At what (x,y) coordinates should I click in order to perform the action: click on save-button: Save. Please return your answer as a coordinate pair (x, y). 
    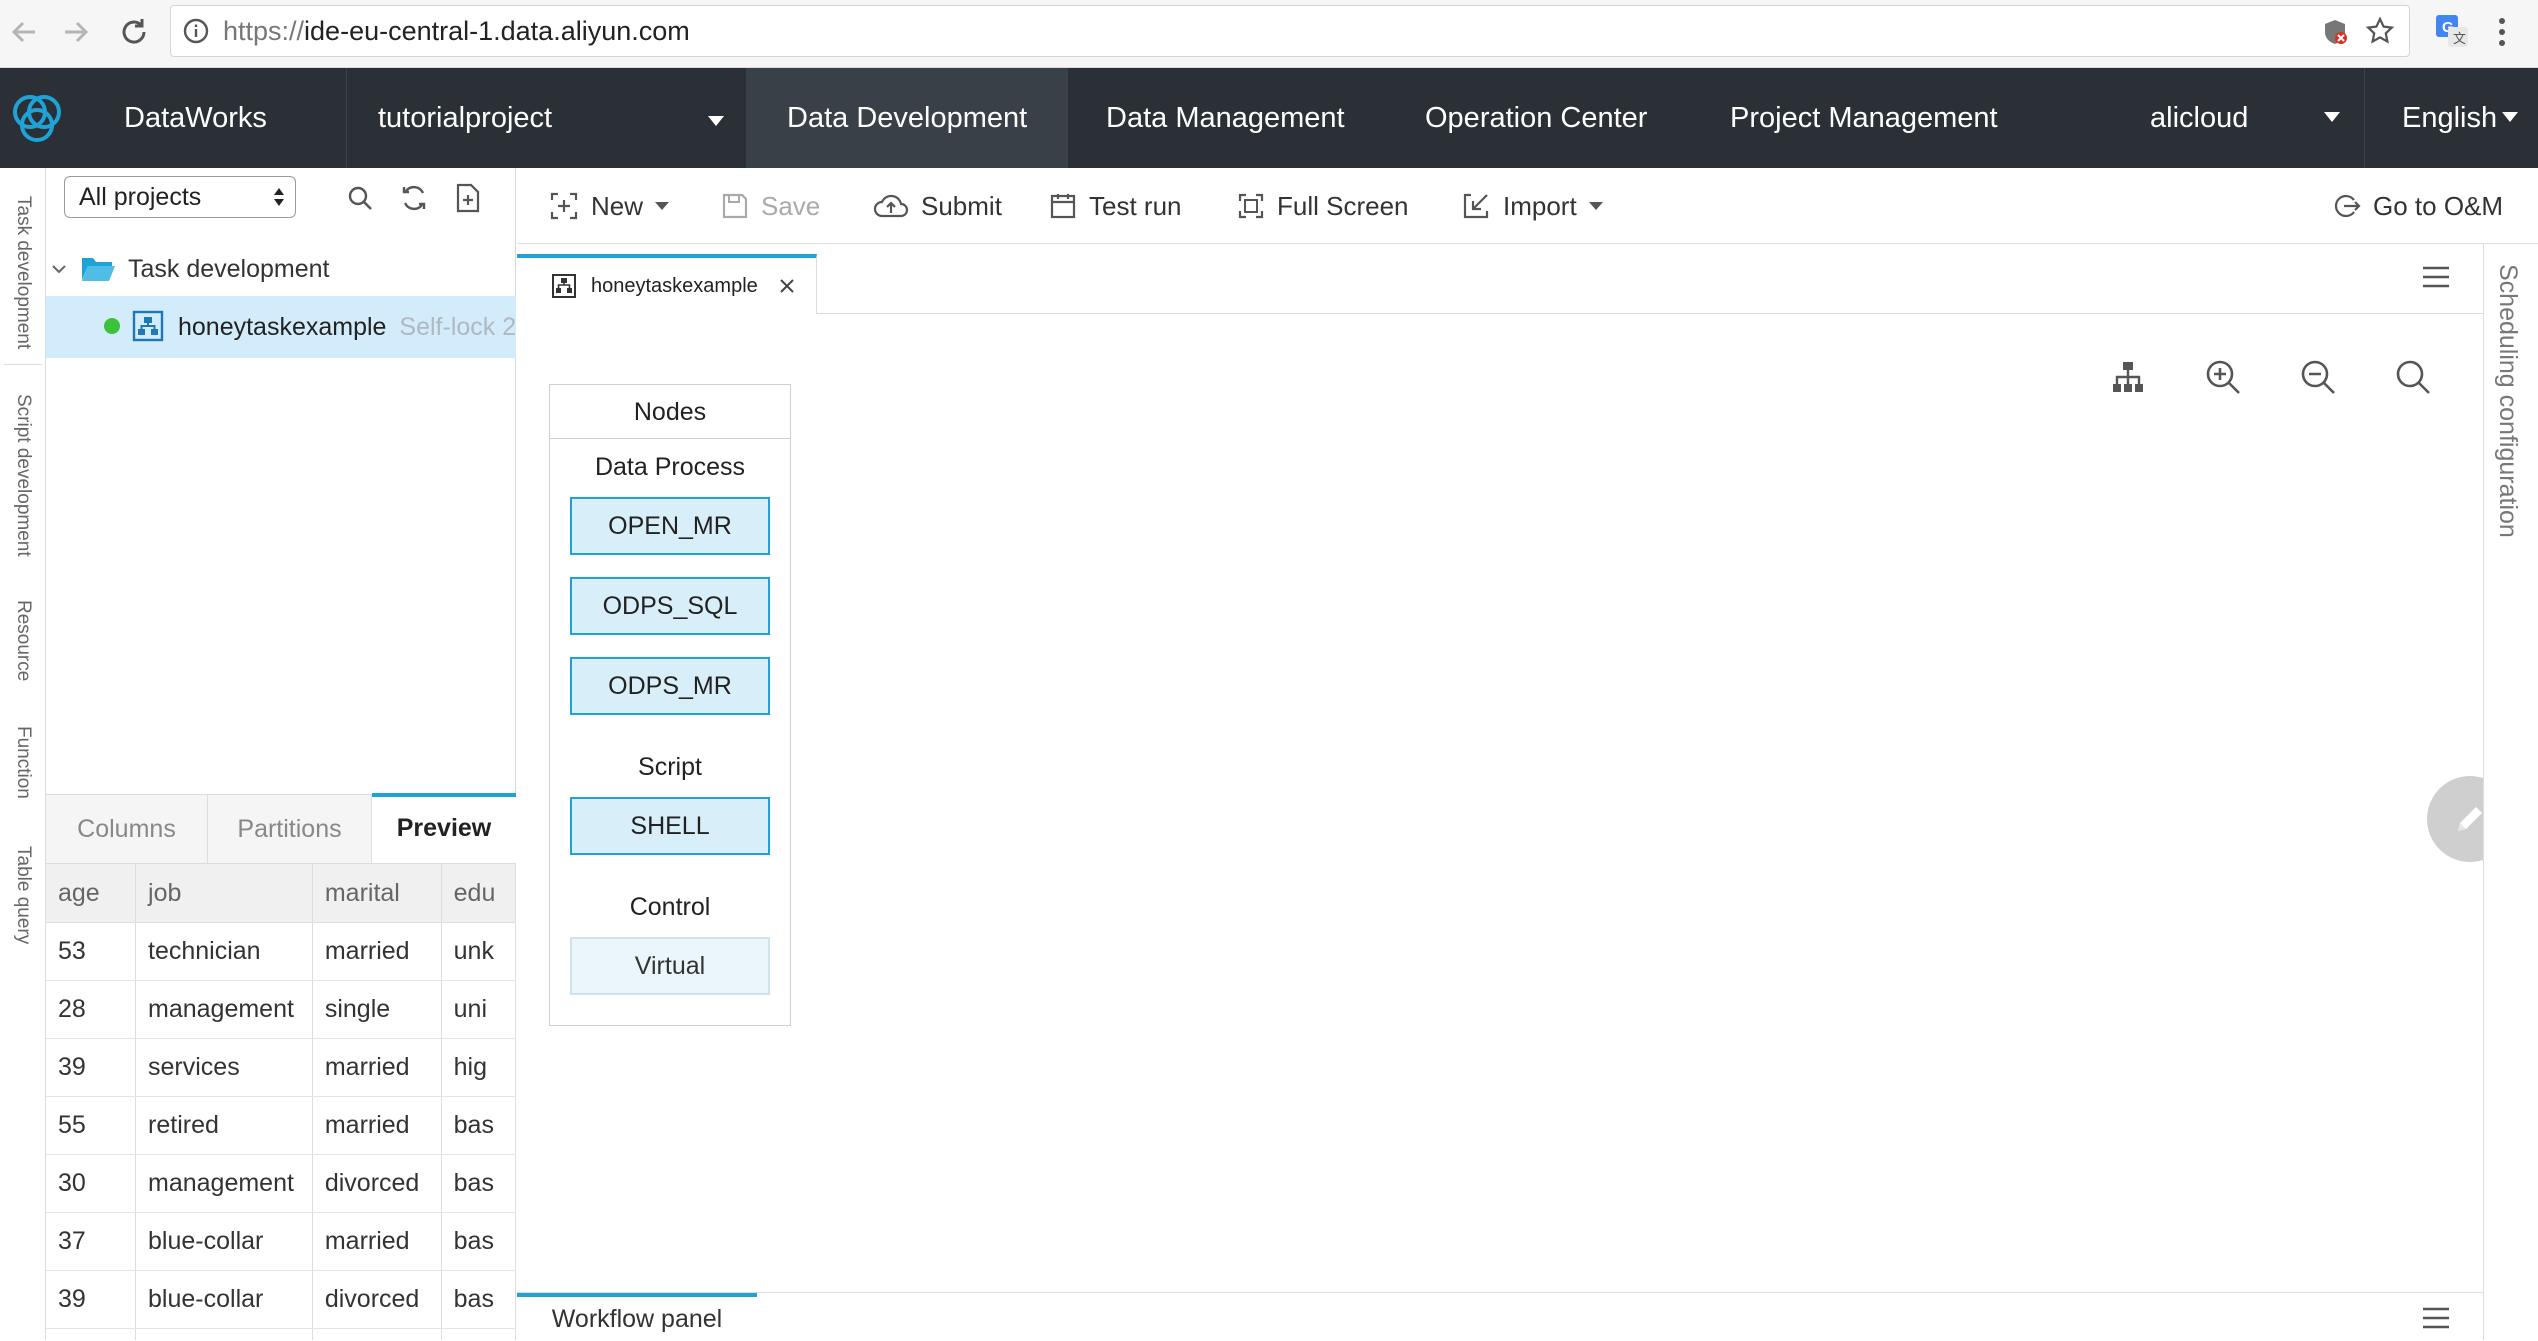
    Looking at the image, I should click on (770, 206).